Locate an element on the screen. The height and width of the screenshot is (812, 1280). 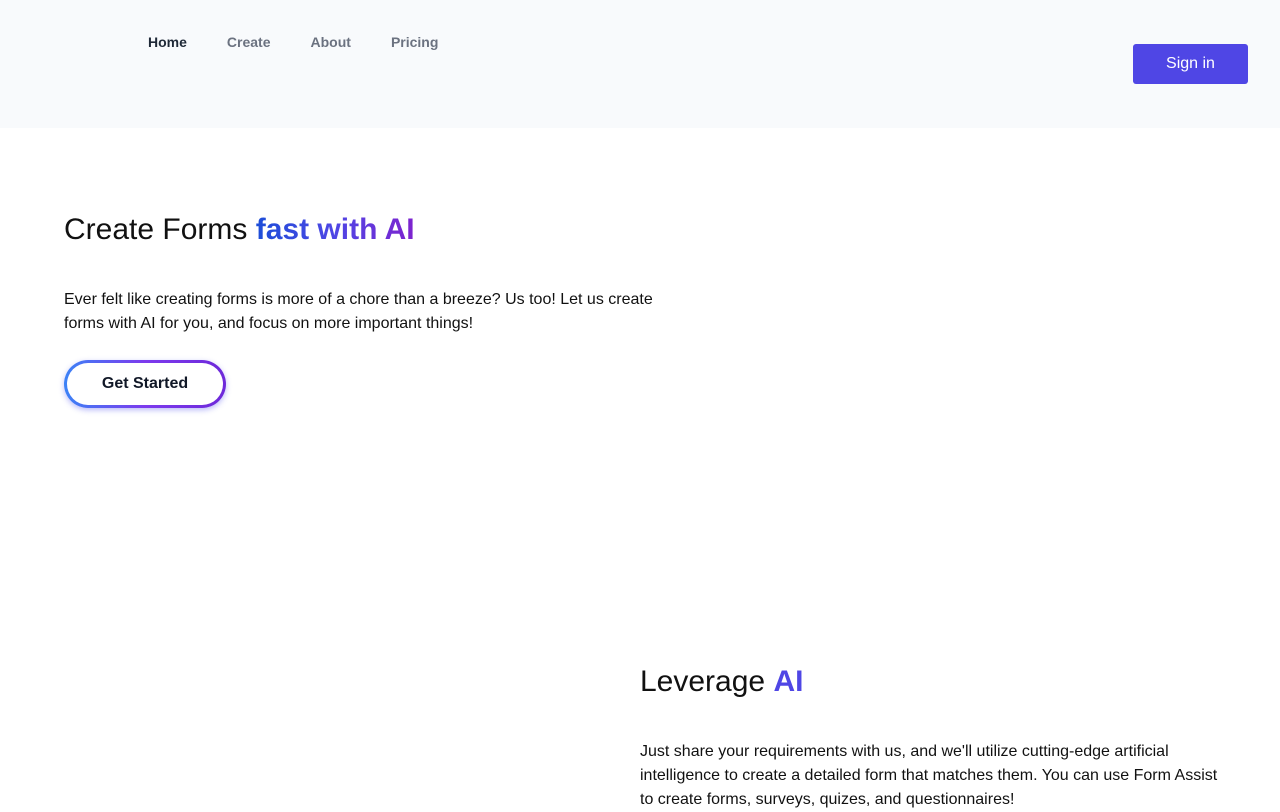
nav-create-link: Create is located at coordinates (249, 42).